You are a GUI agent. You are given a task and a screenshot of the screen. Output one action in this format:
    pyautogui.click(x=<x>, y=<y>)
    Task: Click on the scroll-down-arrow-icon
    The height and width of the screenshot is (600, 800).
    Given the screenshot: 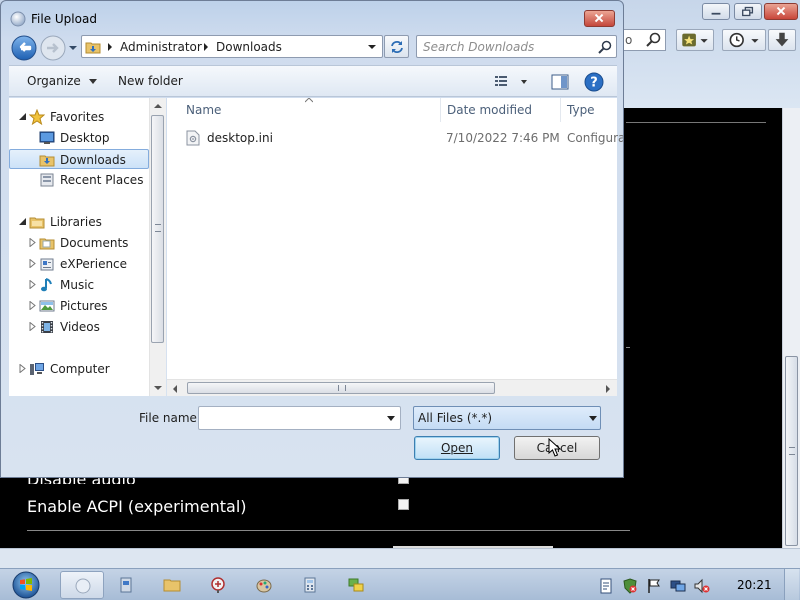 What is the action you would take?
    pyautogui.click(x=158, y=388)
    